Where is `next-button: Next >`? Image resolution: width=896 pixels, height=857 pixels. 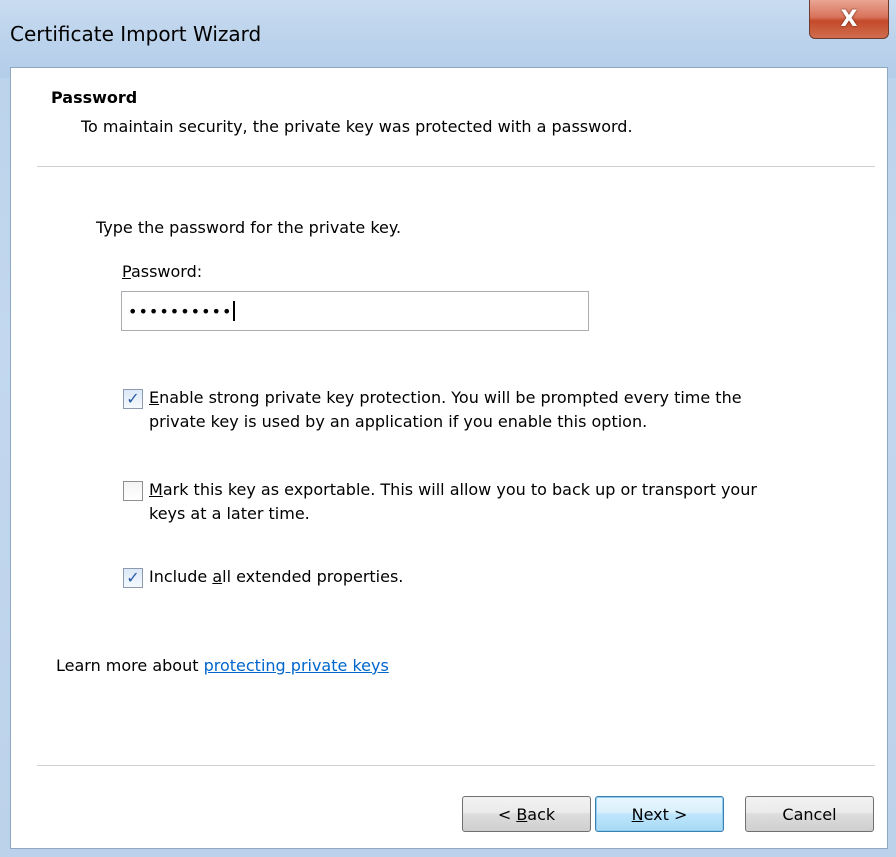
next-button: Next > is located at coordinates (659, 814).